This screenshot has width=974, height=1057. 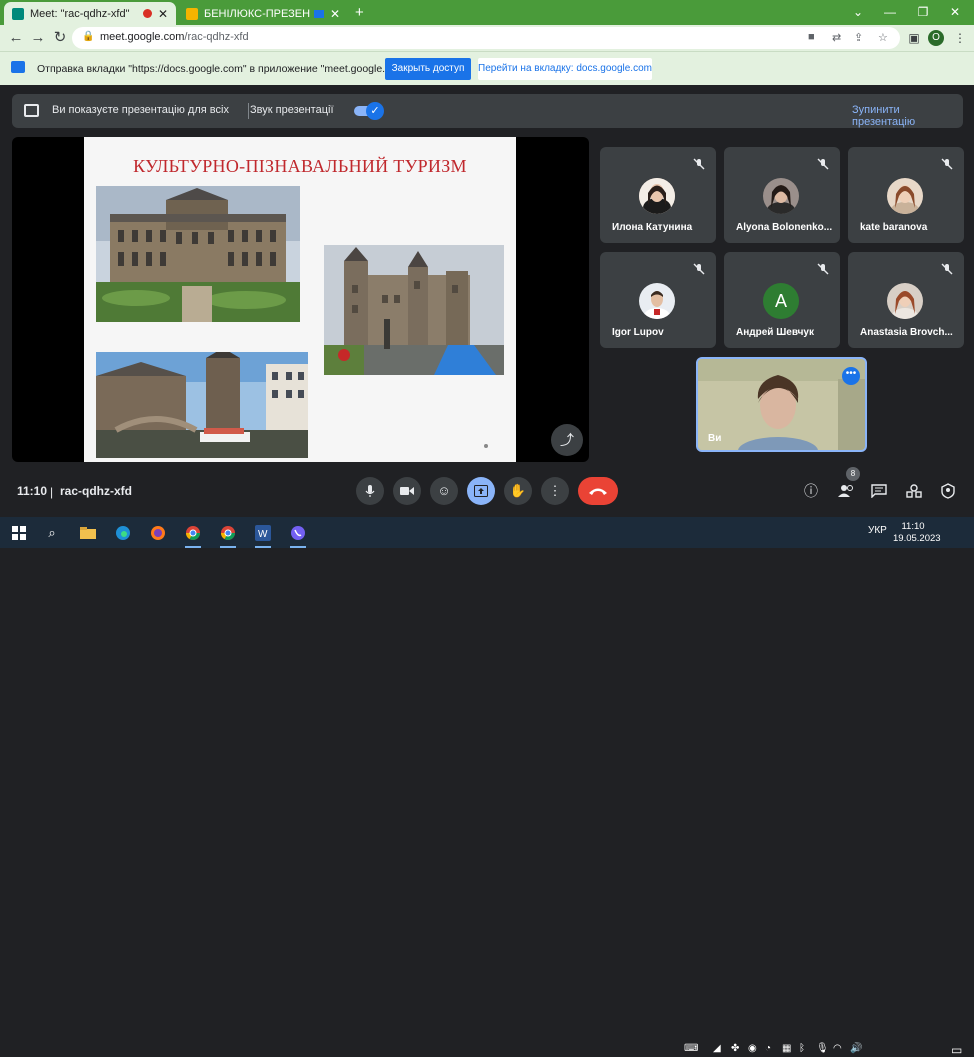 What do you see at coordinates (257, 13) in the screenshot?
I see `tab-title: БЕНІЛЮКС-ПРЕЗЕНТА.ppt` at bounding box center [257, 13].